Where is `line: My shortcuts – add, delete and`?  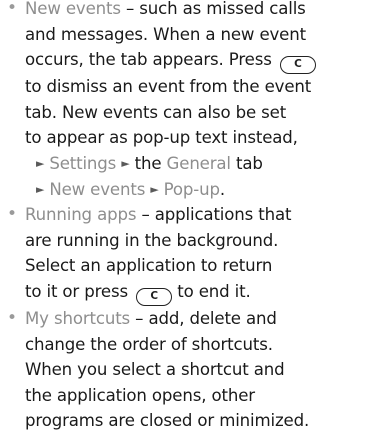 line: My shortcuts – add, delete and is located at coordinates (151, 318).